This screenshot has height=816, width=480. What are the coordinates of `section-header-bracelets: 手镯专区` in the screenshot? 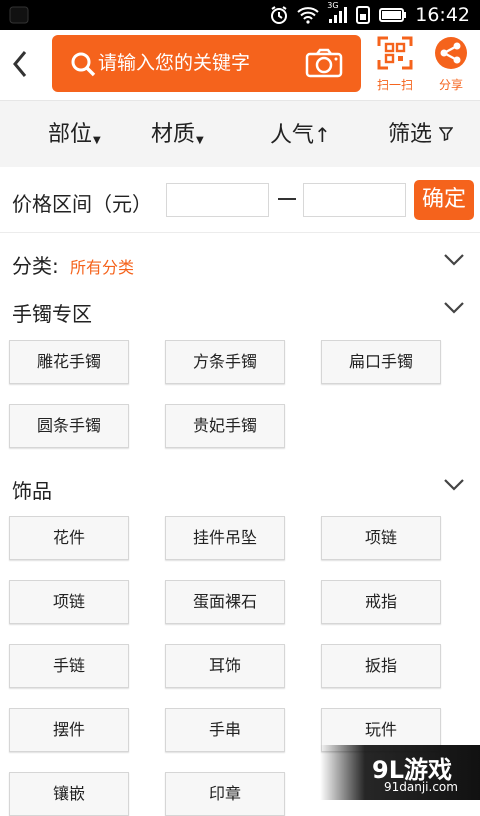 It's located at (240, 310).